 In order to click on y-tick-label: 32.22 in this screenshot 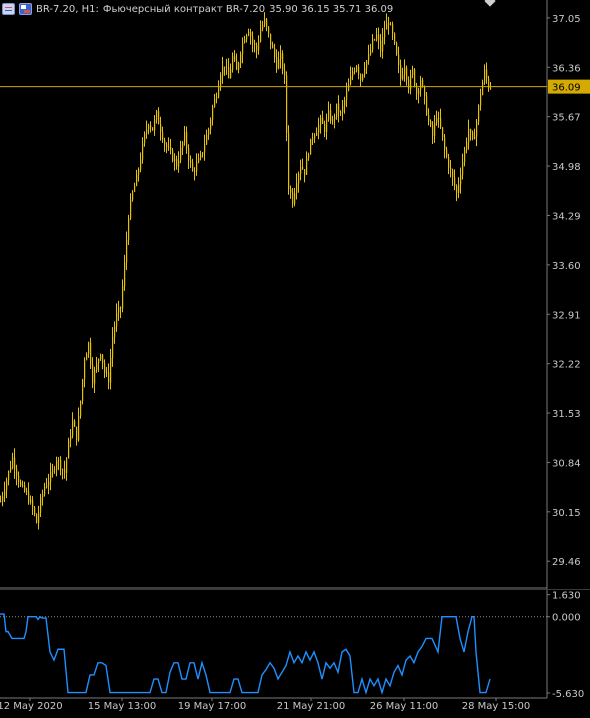, I will do `click(566, 365)`.